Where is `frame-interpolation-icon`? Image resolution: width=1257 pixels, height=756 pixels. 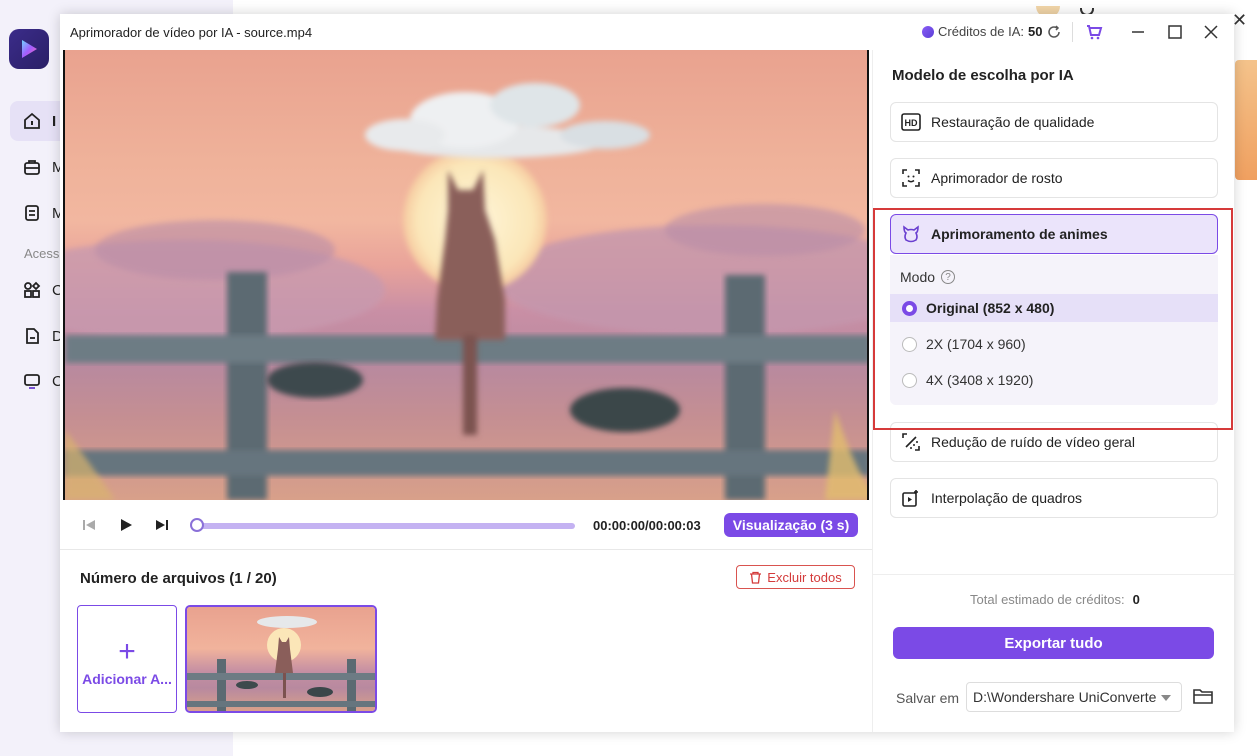
frame-interpolation-icon is located at coordinates (910, 498).